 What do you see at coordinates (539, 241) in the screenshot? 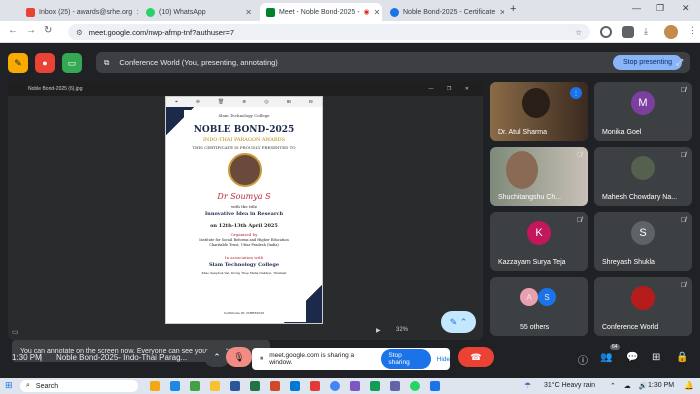
I see `participant-tile: K Kazzayam Surya Teja 🎙̸` at bounding box center [539, 241].